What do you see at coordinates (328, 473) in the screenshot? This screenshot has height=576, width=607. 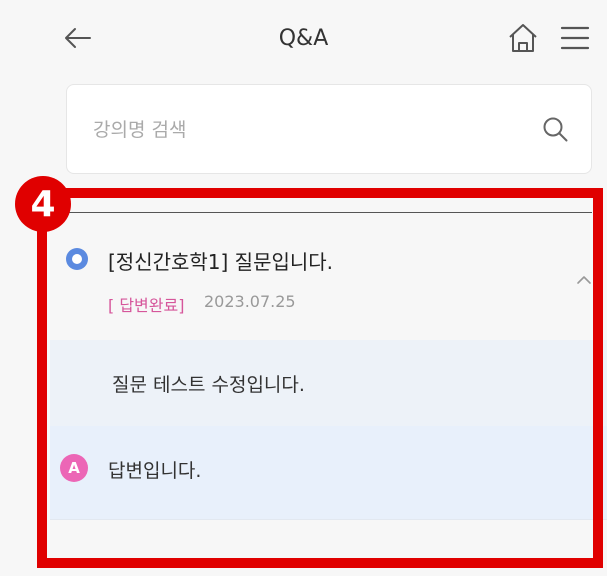 I see `answer-item: A 답변입니다.` at bounding box center [328, 473].